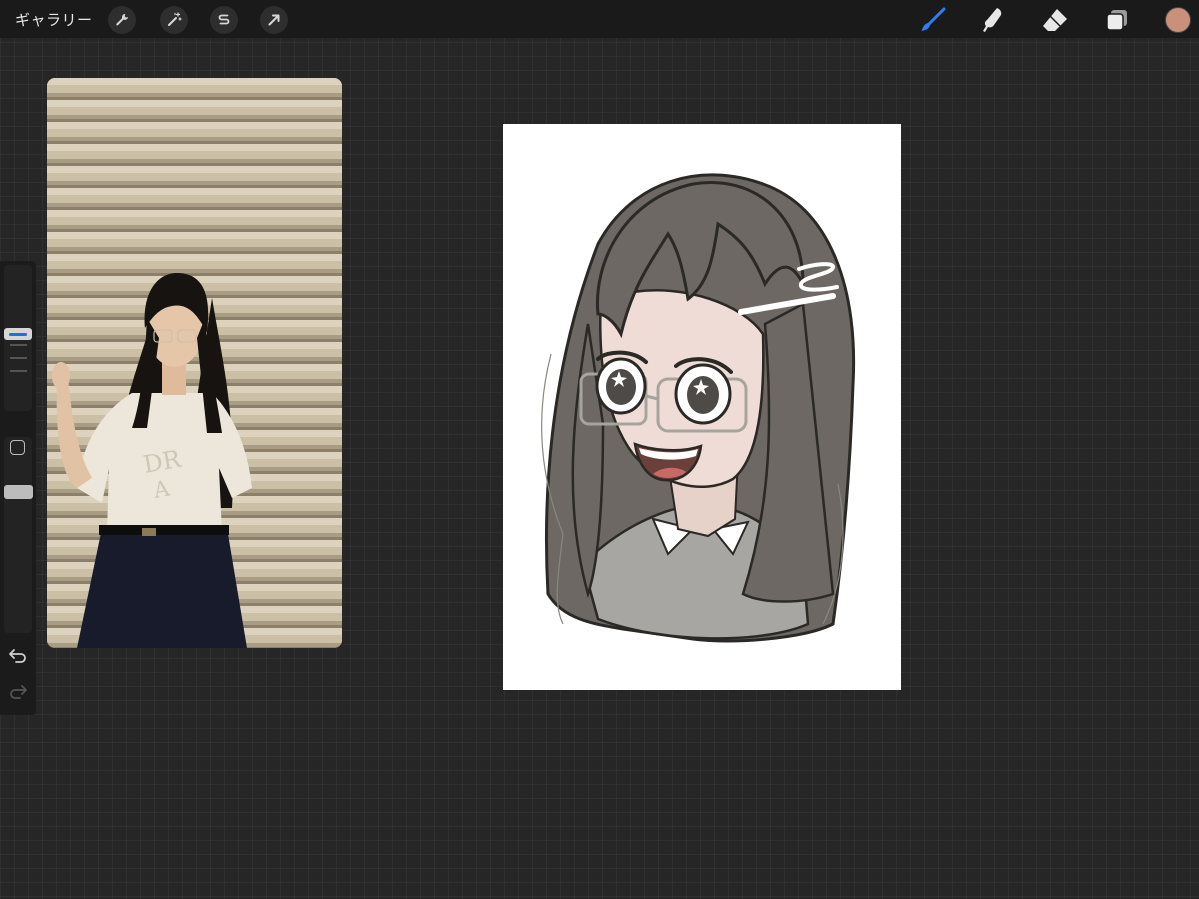 The image size is (1199, 899). I want to click on opacity-thumb, so click(18, 492).